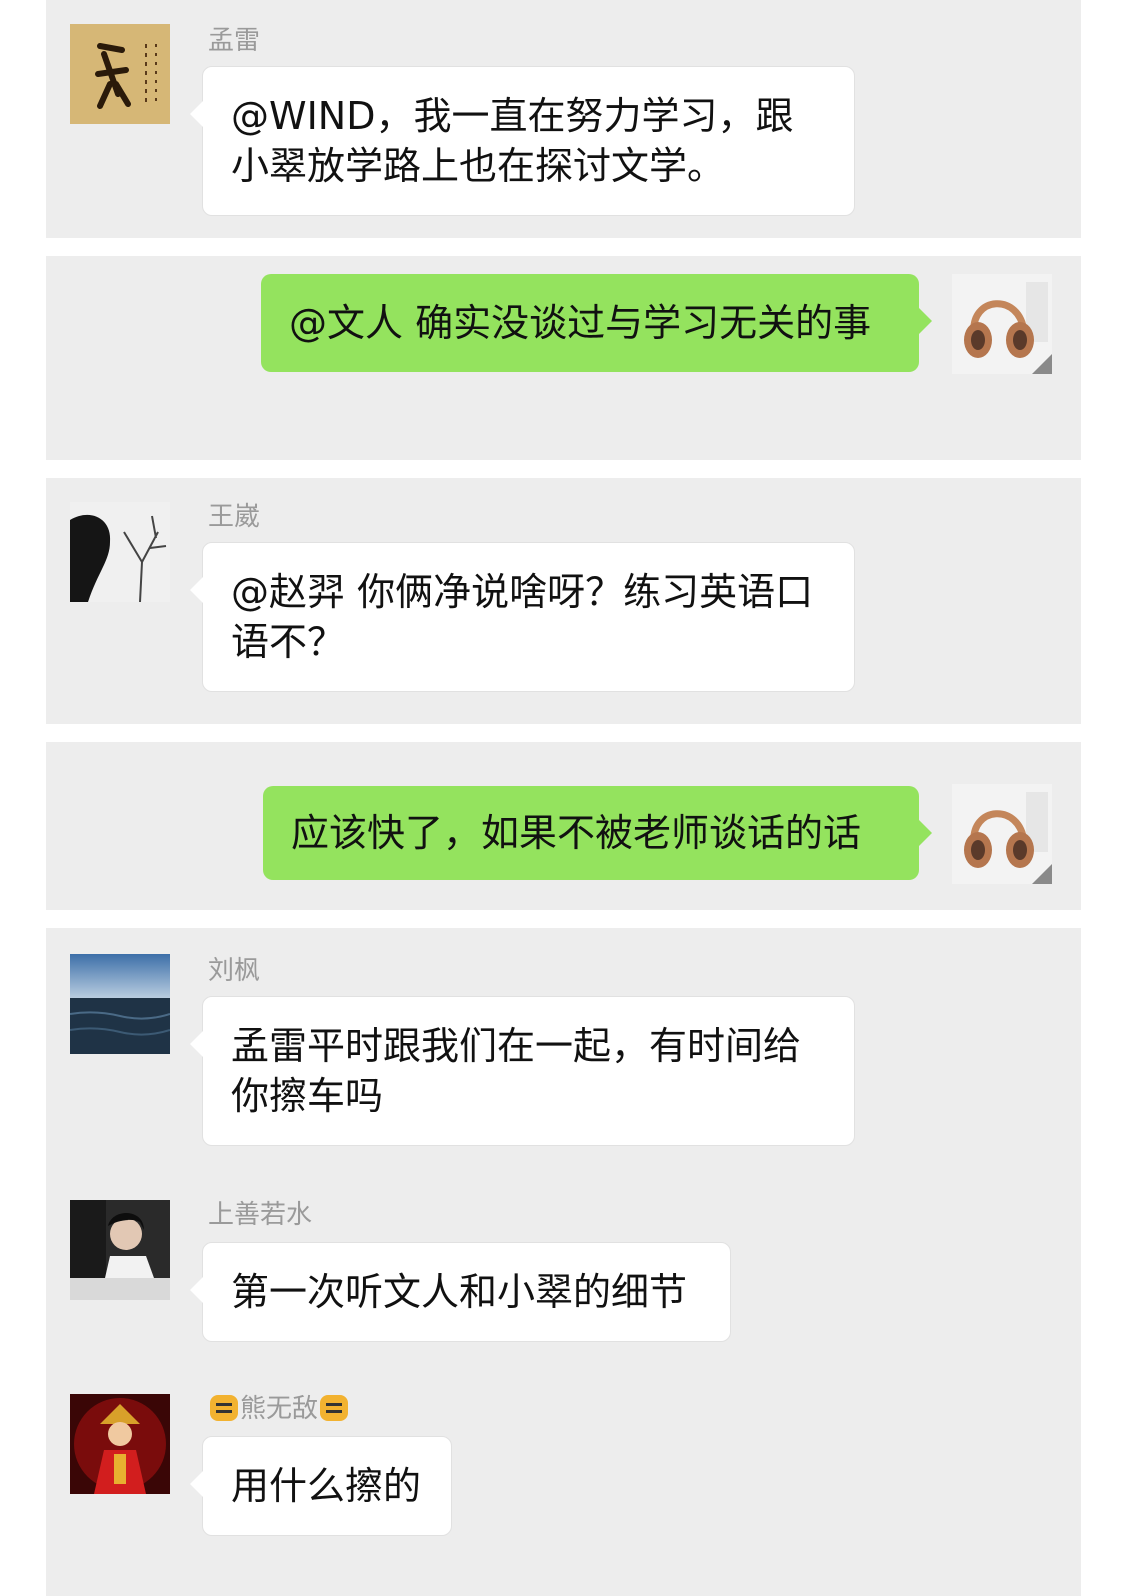 This screenshot has height=1596, width=1141. Describe the element at coordinates (234, 517) in the screenshot. I see `sender-name: 王崴` at that location.